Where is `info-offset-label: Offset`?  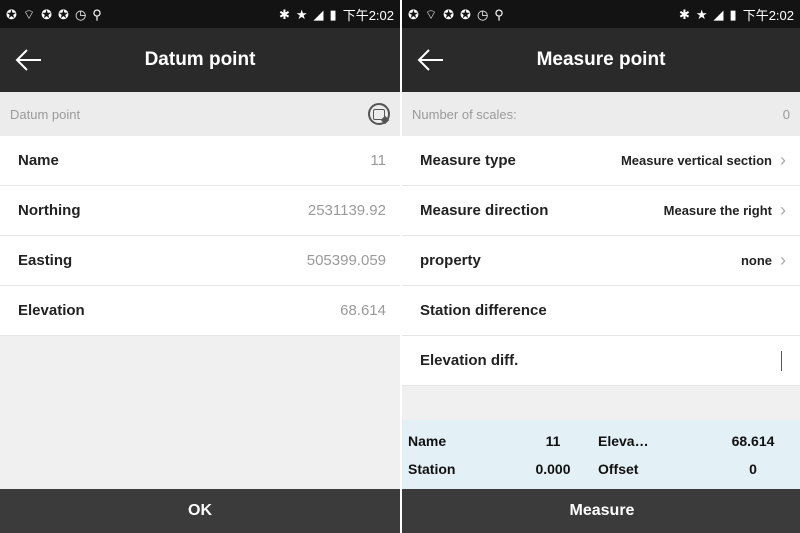
info-offset-label: Offset is located at coordinates (618, 469).